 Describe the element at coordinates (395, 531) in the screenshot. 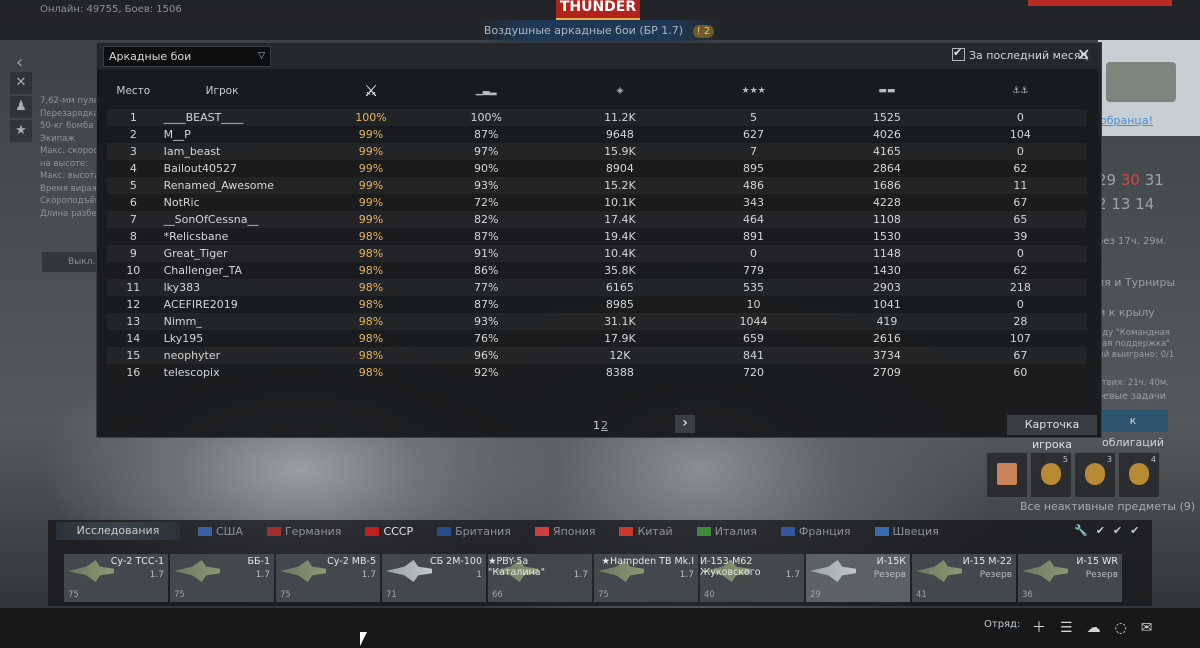

I see `nation-tab: СССР` at that location.